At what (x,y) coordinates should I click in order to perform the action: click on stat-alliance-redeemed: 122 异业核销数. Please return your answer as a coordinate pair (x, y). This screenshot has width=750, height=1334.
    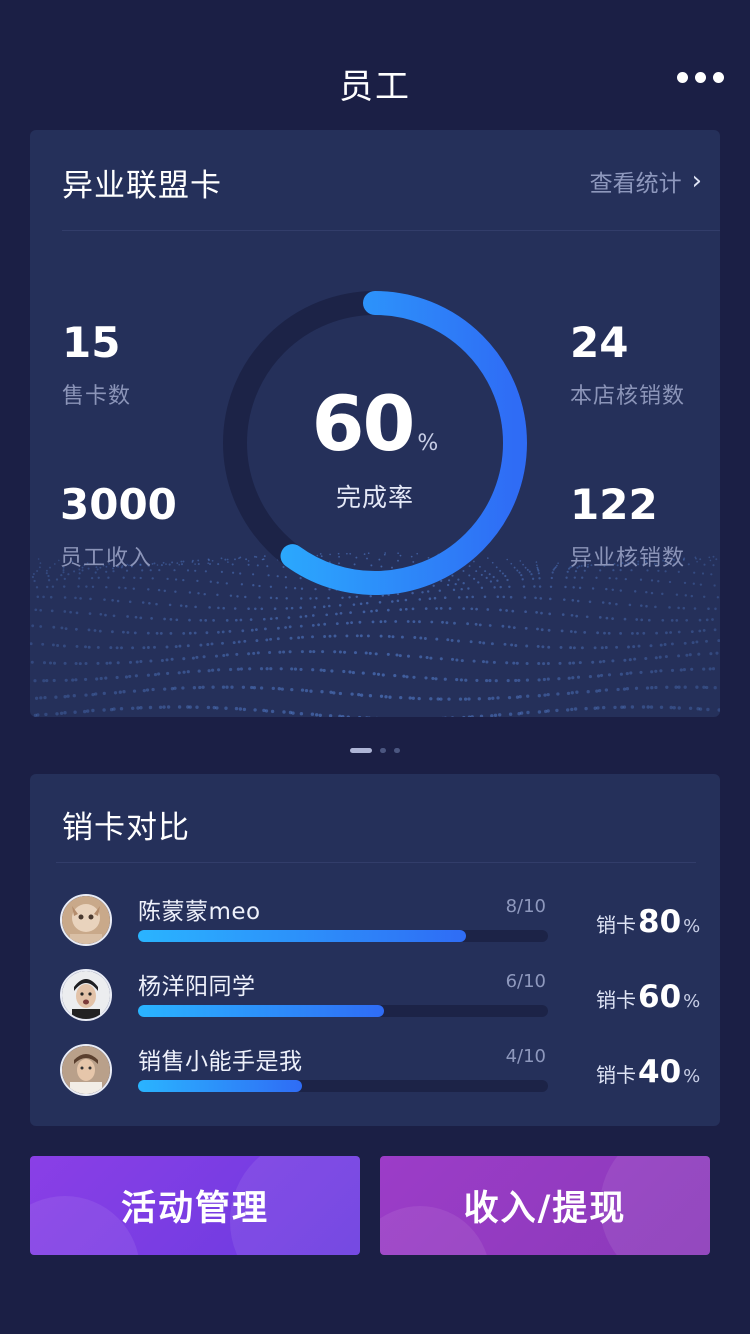
    Looking at the image, I should click on (627, 528).